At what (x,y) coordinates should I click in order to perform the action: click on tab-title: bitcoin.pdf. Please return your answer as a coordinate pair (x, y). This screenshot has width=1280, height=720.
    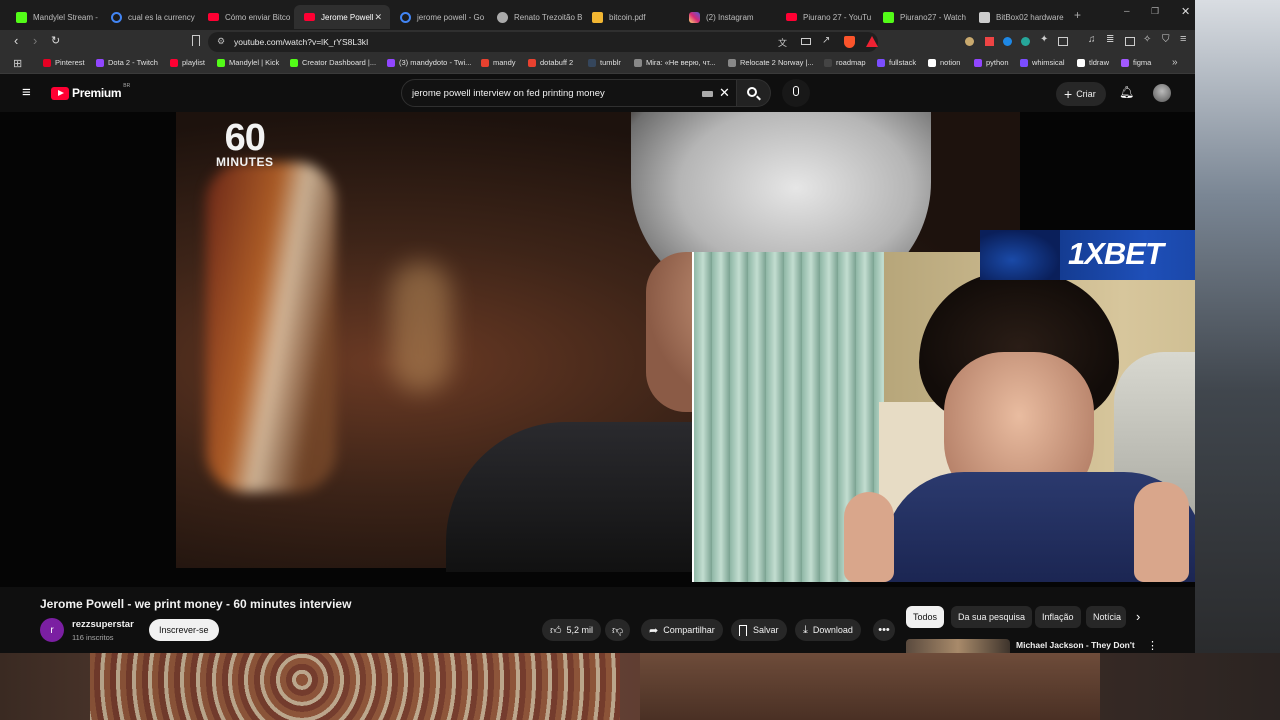
    Looking at the image, I should click on (627, 17).